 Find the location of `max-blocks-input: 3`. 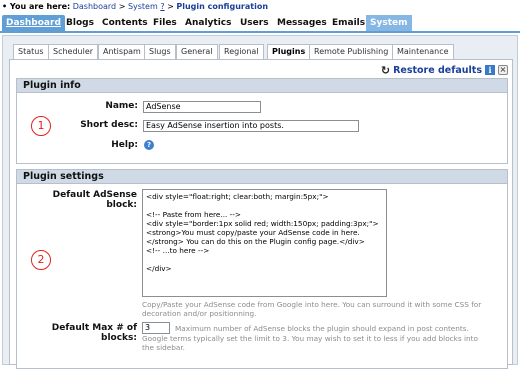

max-blocks-input: 3 is located at coordinates (156, 328).